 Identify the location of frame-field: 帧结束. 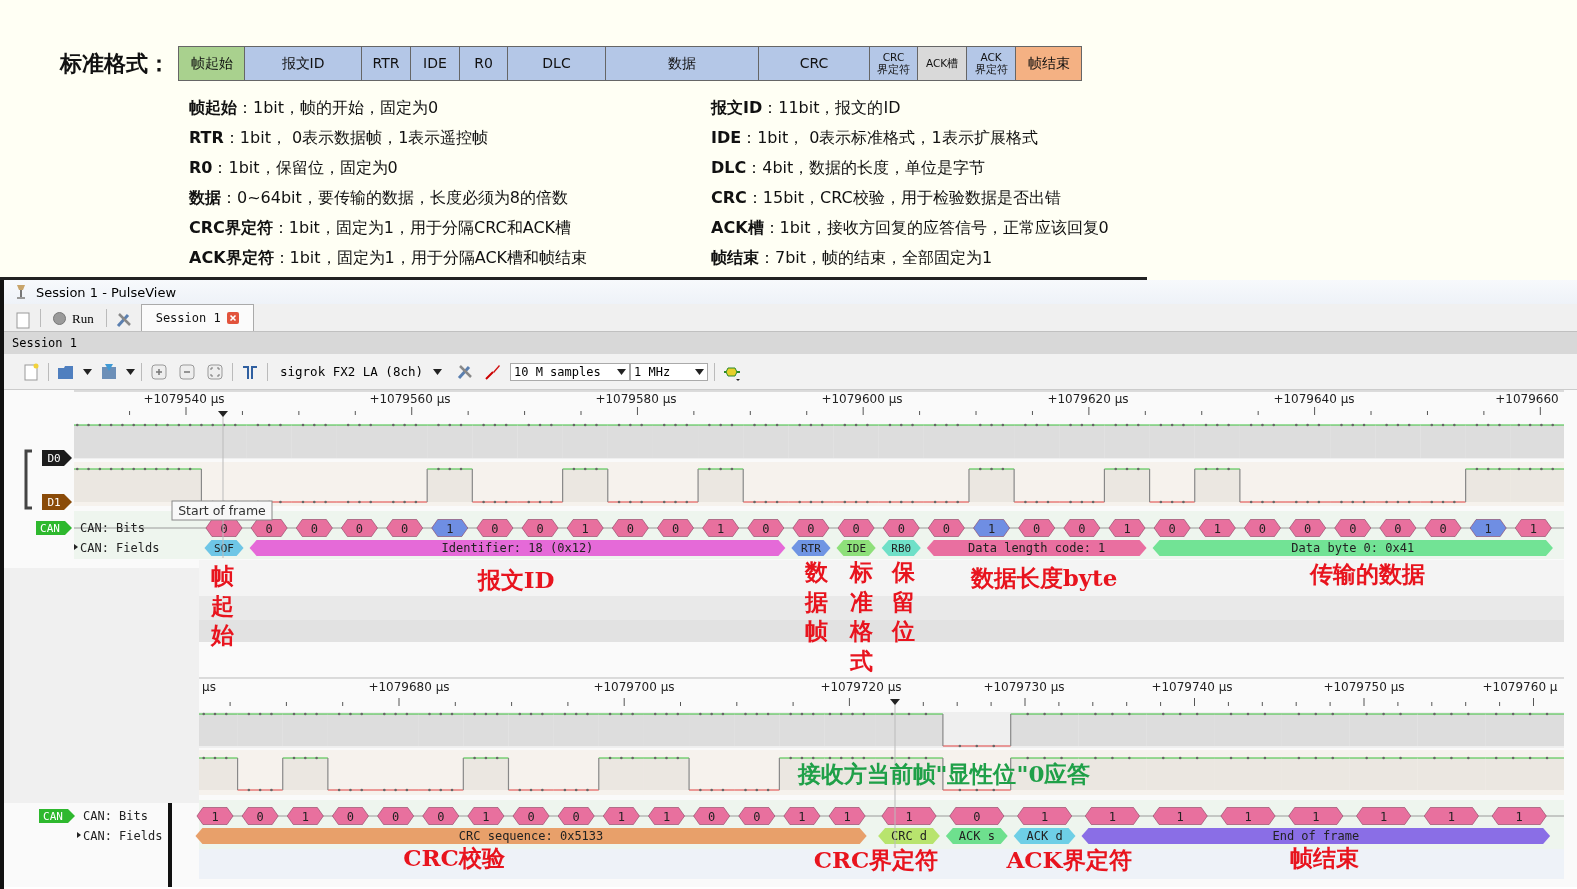
(1048, 63).